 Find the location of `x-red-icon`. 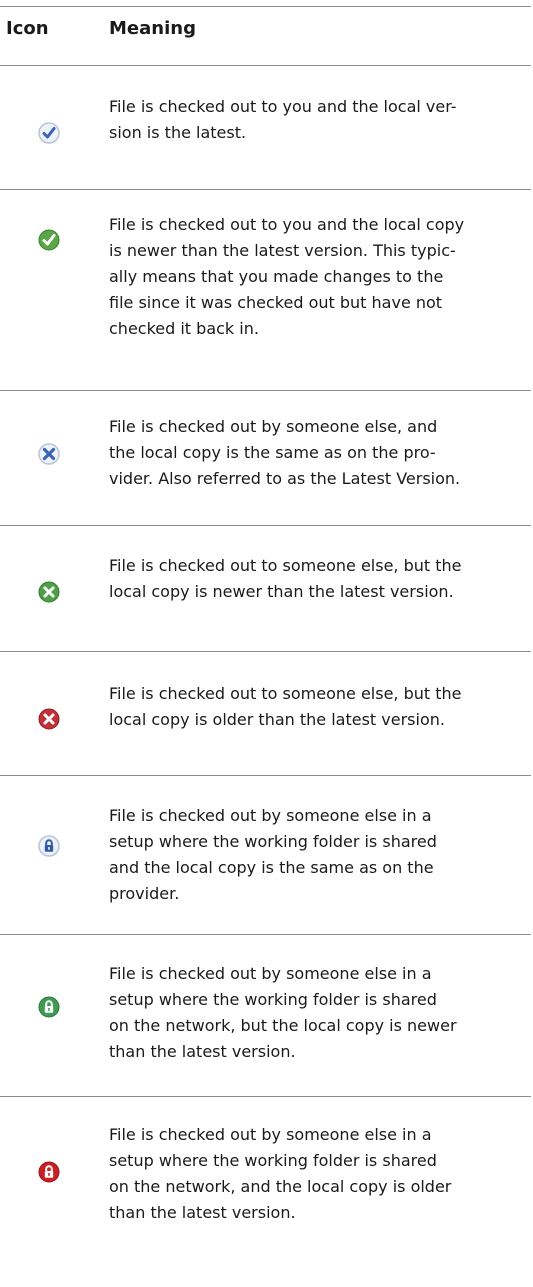

x-red-icon is located at coordinates (49, 719).